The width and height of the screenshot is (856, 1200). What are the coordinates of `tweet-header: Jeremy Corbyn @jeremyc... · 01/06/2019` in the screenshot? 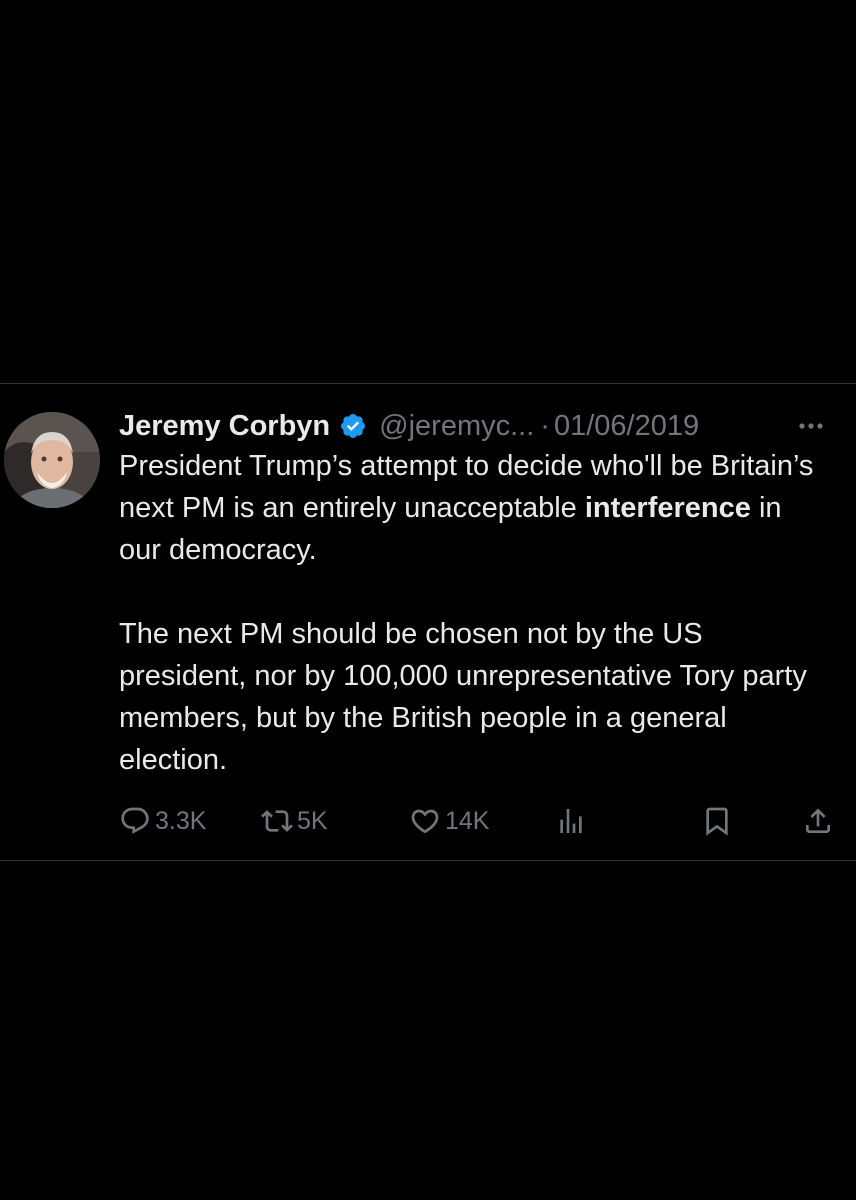 It's located at (474, 426).